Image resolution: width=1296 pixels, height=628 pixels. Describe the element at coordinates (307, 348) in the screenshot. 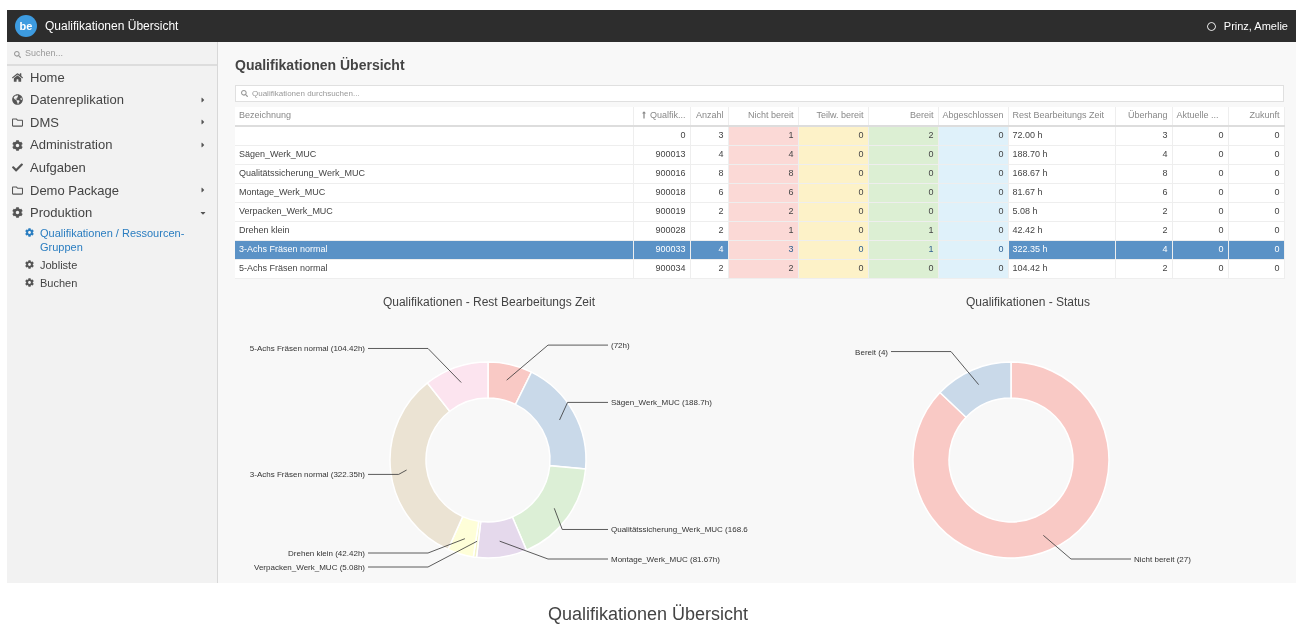

I see `slice-label: 5-Achs Fräsen normal (104.42h)` at that location.